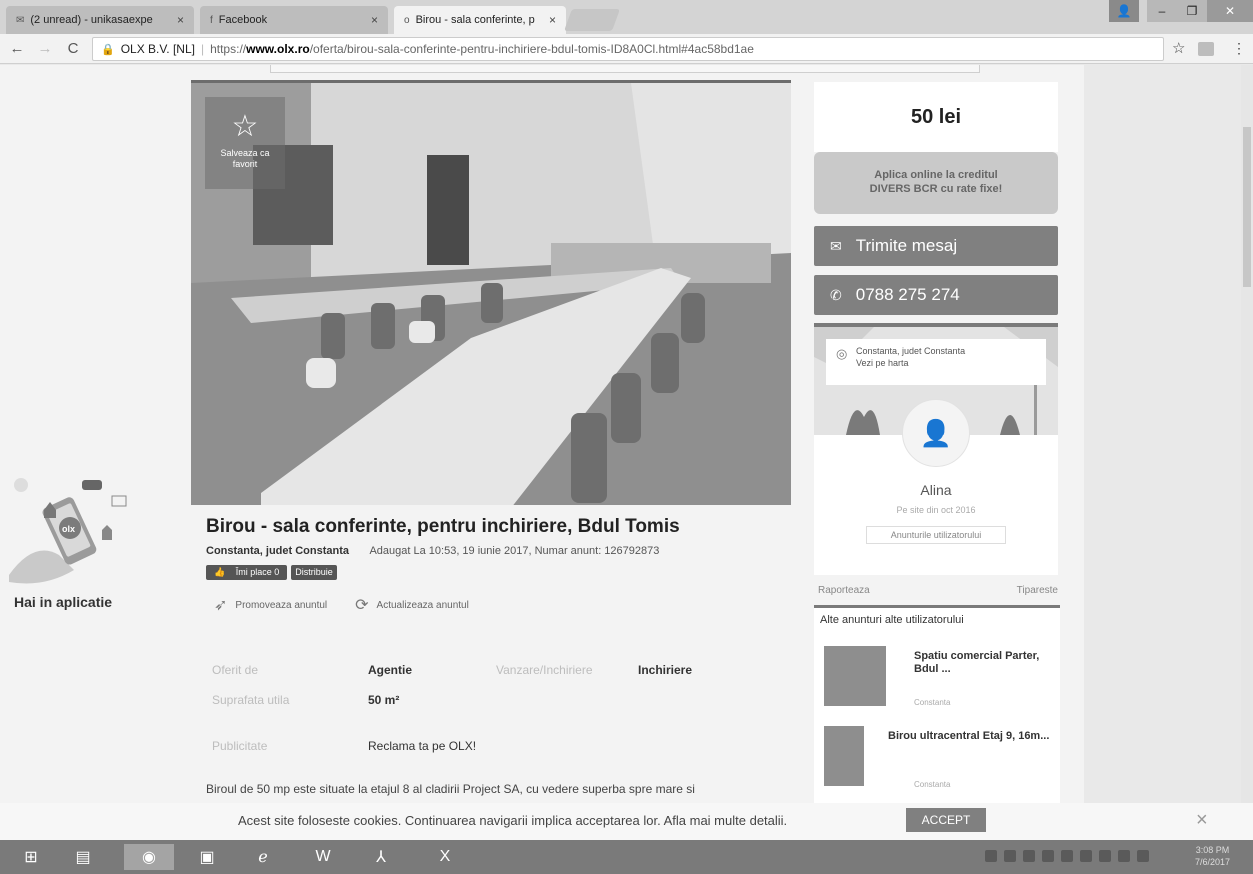  Describe the element at coordinates (936, 246) in the screenshot. I see `send-message-button: ✉ Trimite mesaj` at that location.